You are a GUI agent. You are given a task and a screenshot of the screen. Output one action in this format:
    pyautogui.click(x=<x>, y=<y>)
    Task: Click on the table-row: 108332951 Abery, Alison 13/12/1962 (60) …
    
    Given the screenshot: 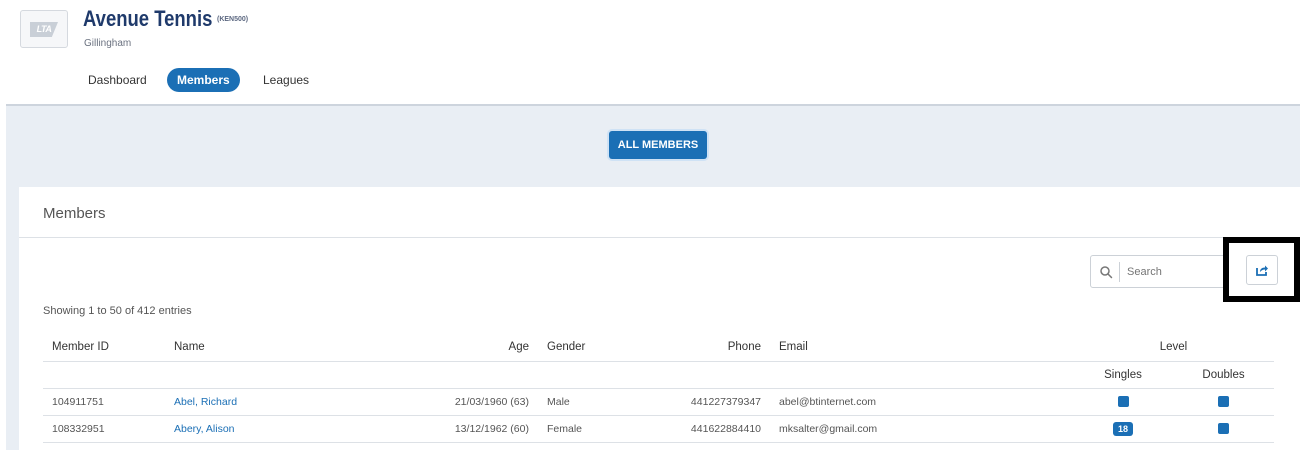 What is the action you would take?
    pyautogui.click(x=658, y=429)
    